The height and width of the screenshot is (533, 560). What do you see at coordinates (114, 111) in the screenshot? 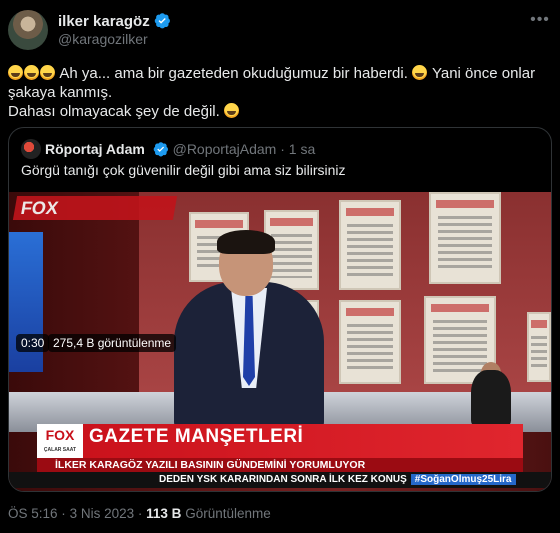
I see `tweet-line-3: Dahası olmayacak şey de değil.` at bounding box center [114, 111].